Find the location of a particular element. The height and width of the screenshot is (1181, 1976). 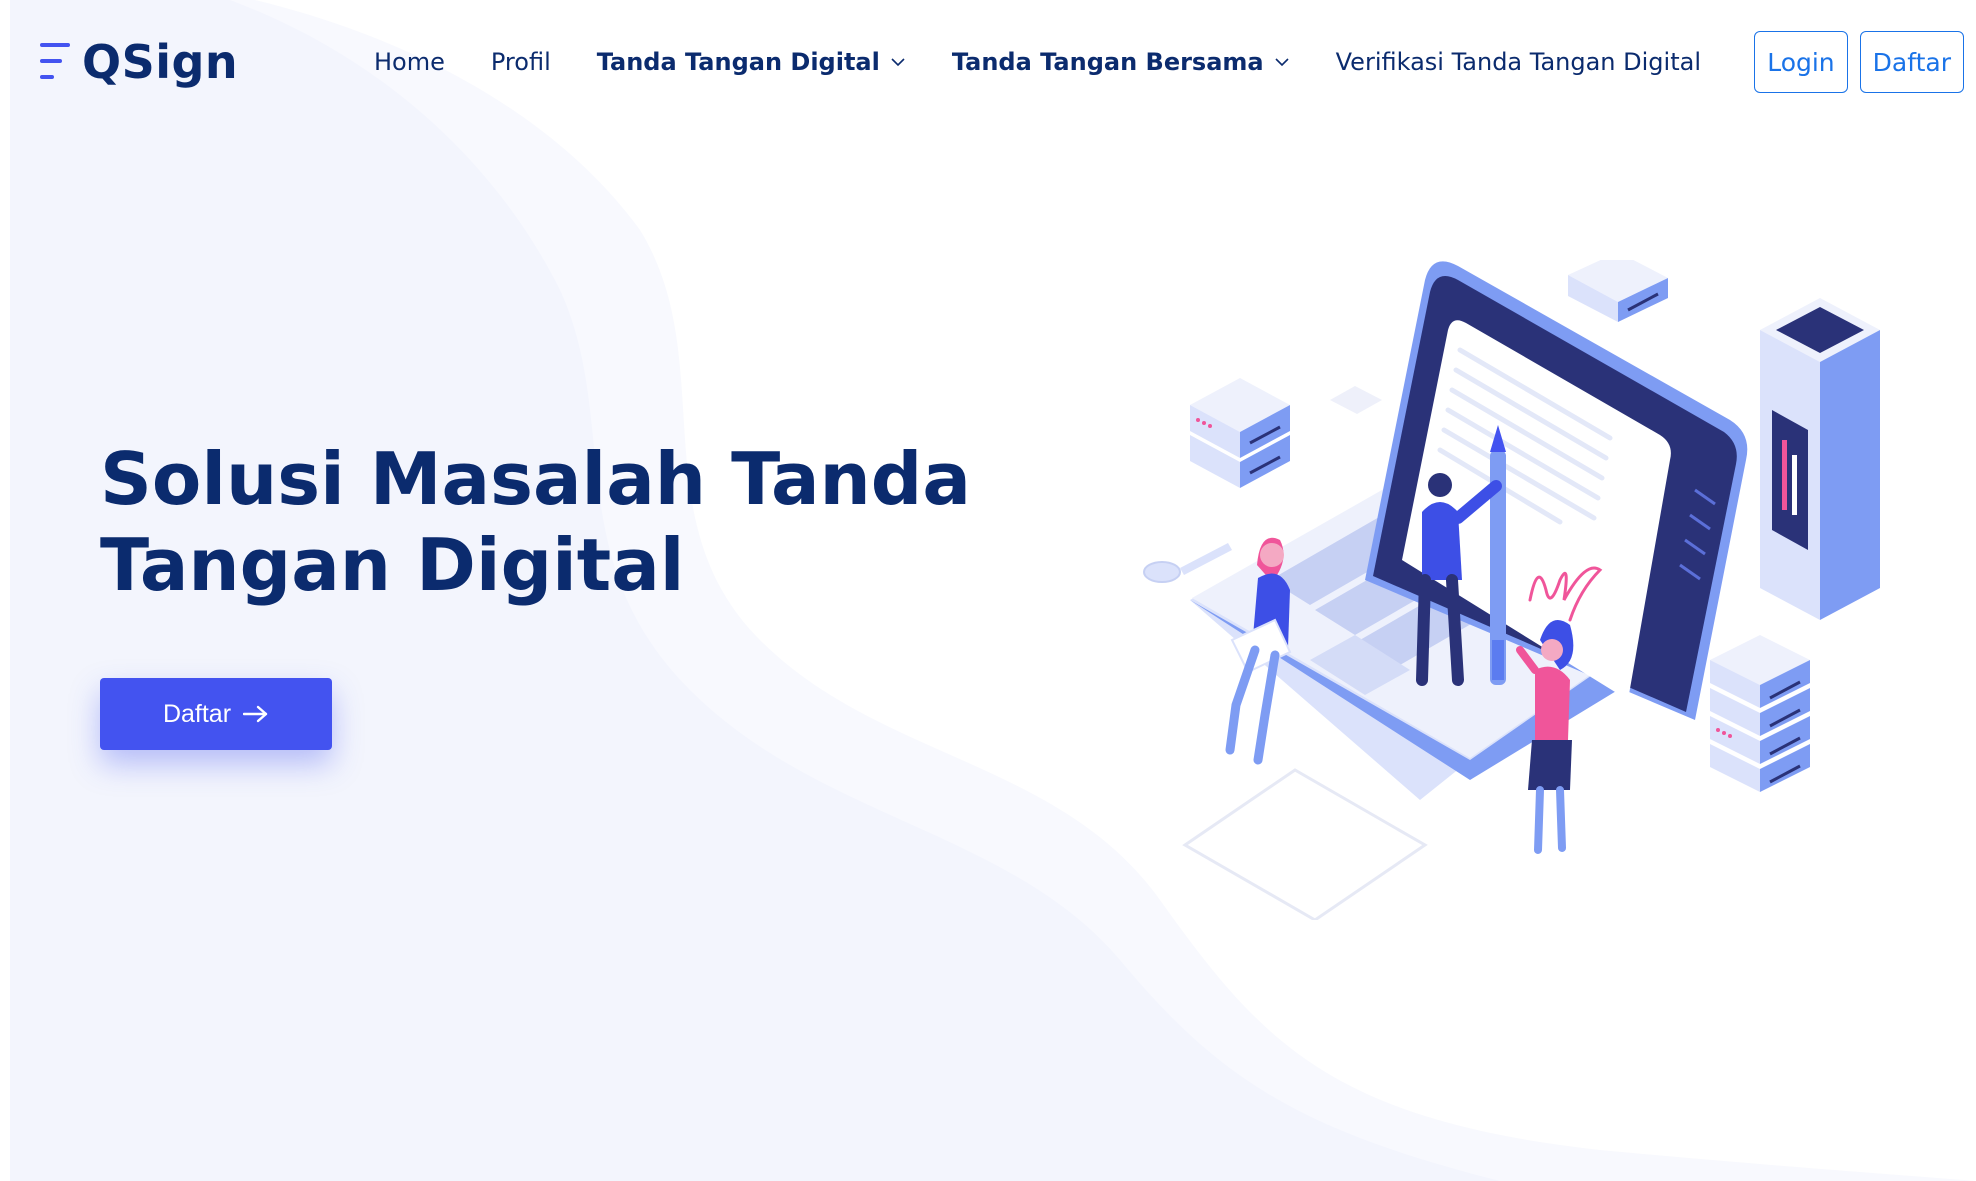

nav-item-tanda-tangan-digital: Tanda Tangan Digital is located at coordinates (751, 62).